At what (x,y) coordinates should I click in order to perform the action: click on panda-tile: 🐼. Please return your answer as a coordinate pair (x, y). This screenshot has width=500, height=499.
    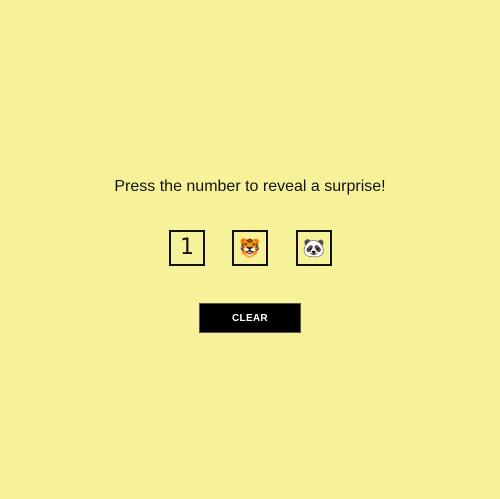
    Looking at the image, I should click on (314, 248).